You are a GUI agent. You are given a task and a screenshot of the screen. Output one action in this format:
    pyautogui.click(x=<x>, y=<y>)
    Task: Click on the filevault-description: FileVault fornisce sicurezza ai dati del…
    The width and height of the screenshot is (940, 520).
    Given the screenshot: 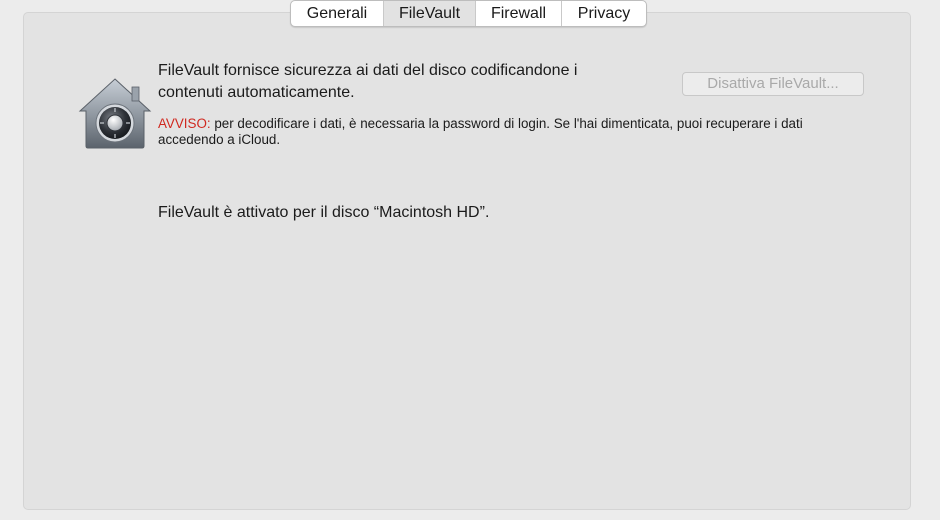 What is the action you would take?
    pyautogui.click(x=368, y=81)
    